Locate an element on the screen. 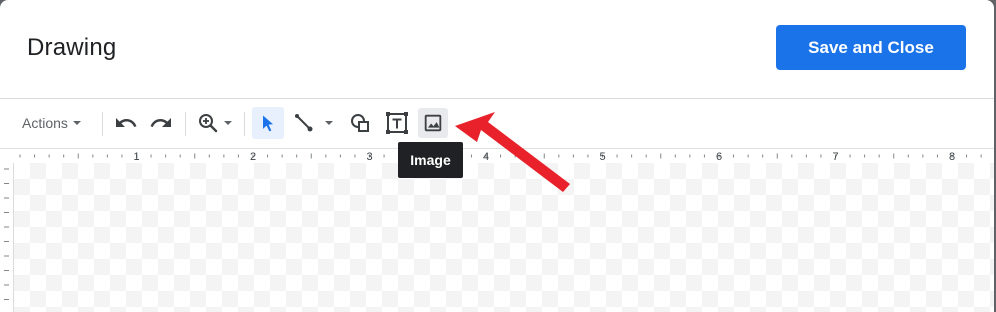  actions-menu: Actions is located at coordinates (51, 123).